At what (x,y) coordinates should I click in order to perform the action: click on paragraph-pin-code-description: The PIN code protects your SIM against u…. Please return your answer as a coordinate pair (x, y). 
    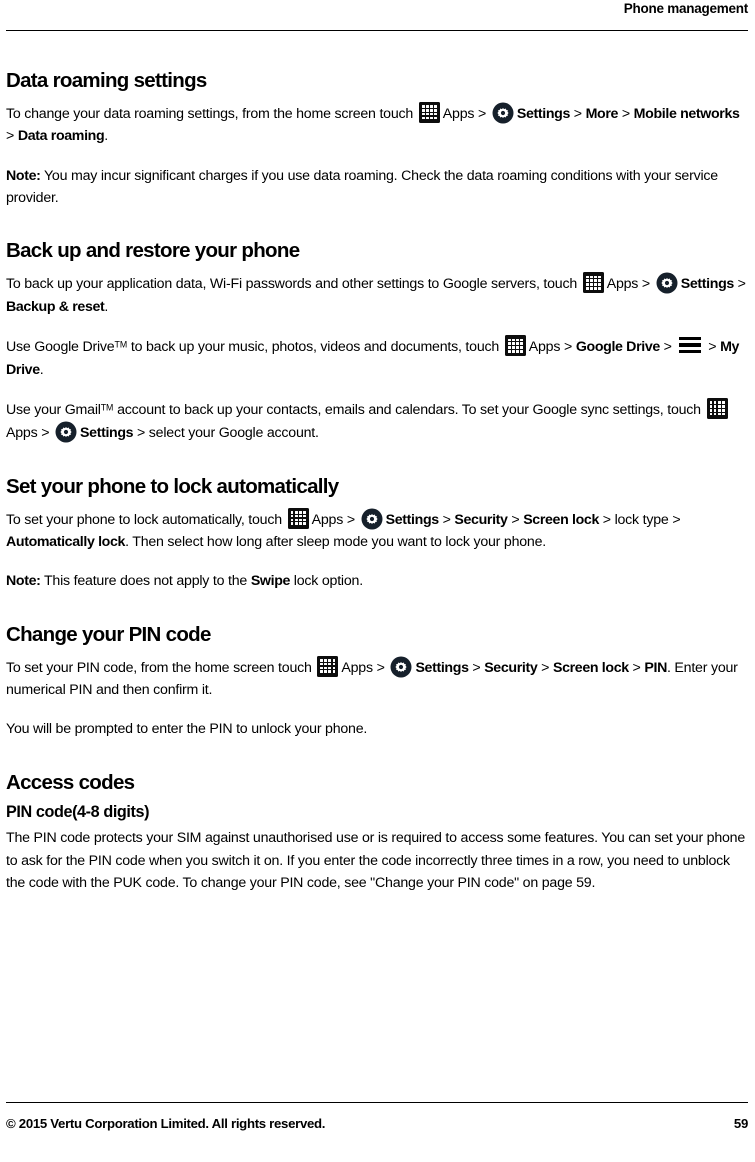
    Looking at the image, I should click on (377, 860).